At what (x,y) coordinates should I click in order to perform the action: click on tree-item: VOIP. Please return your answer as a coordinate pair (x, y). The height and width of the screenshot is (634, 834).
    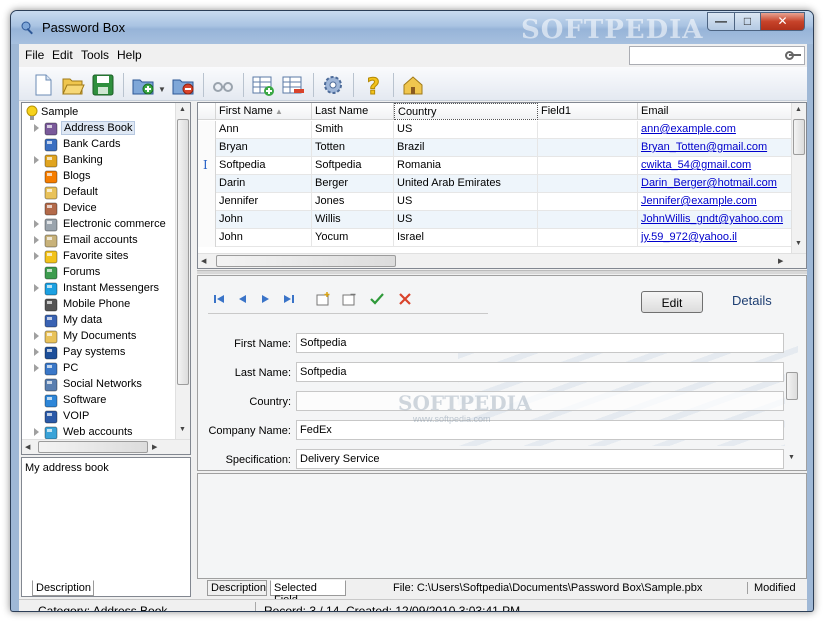
    Looking at the image, I should click on (98, 417).